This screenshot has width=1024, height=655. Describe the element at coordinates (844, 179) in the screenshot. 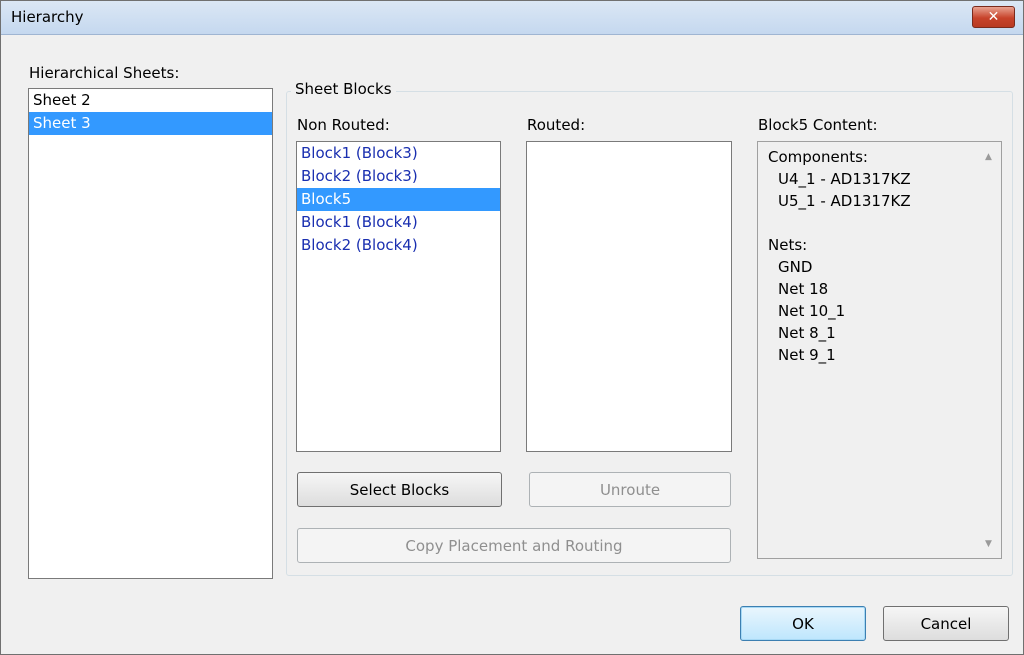

I see `component-entry: U4_1 - AD1317KZ` at that location.